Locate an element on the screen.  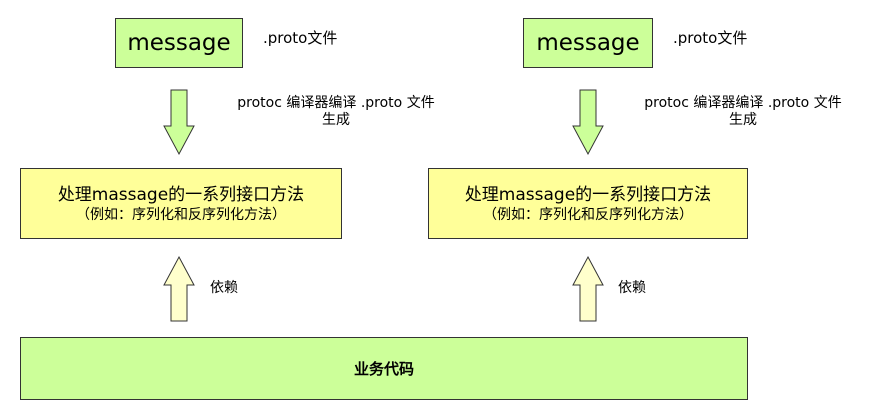
right-generate-arrow-icon is located at coordinates (588, 122).